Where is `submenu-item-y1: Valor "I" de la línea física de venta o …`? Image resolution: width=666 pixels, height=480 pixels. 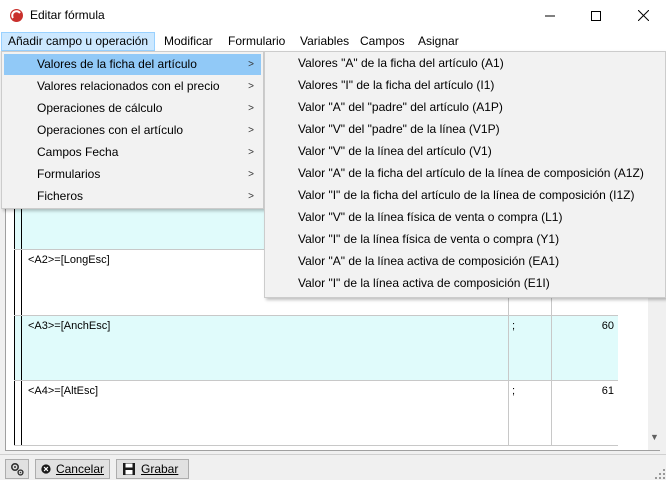 submenu-item-y1: Valor "I" de la línea física de venta o … is located at coordinates (465, 239).